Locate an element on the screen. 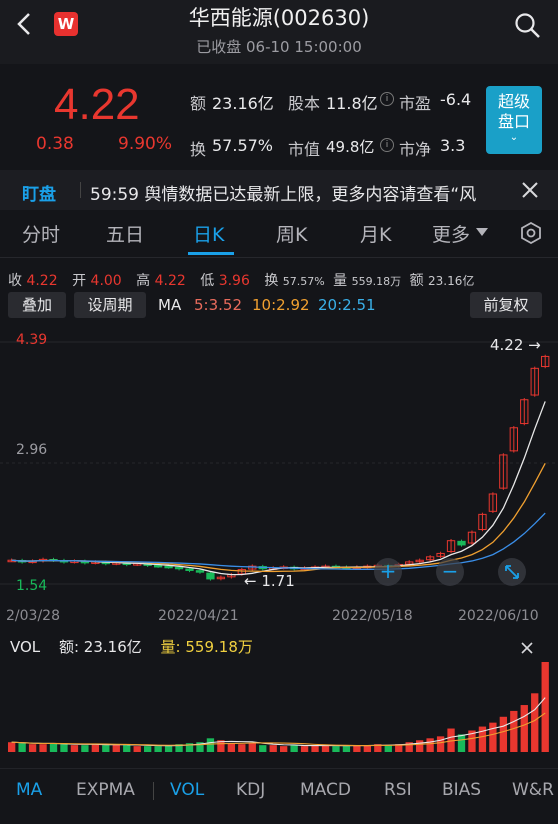 The width and height of the screenshot is (558, 824). price-change-pct: 9.90% is located at coordinates (145, 144).